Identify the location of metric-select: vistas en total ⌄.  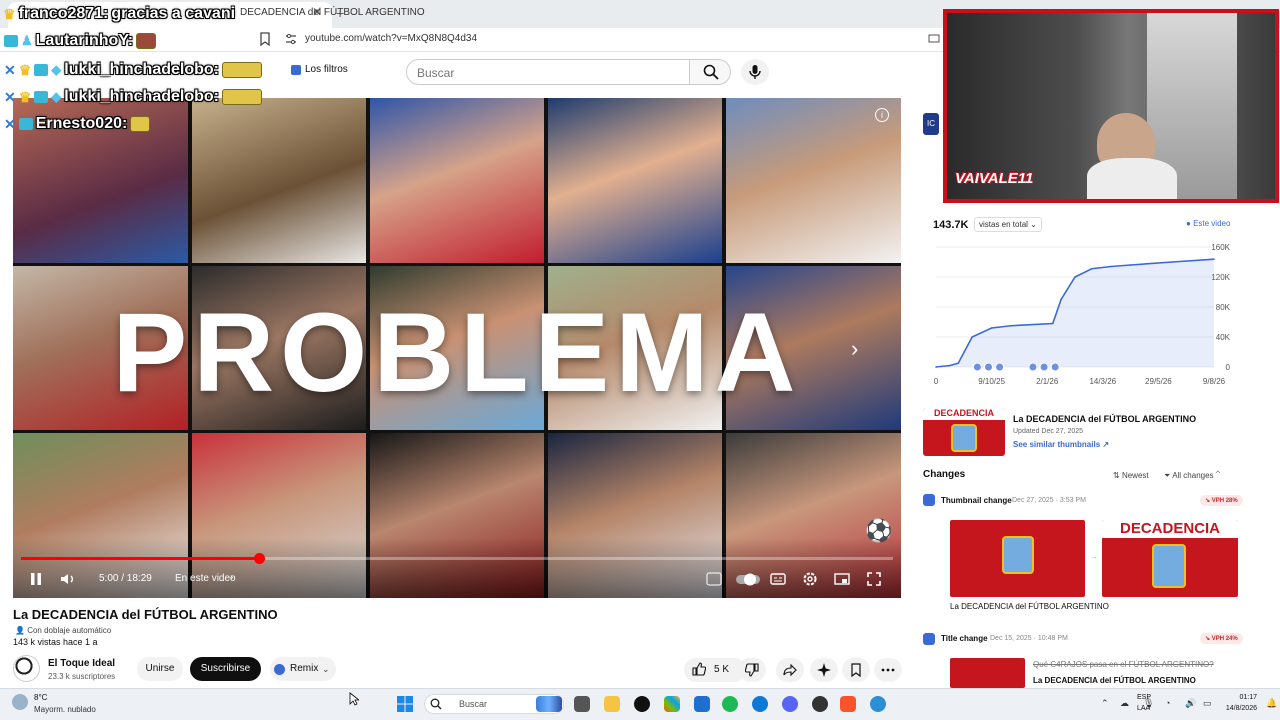
(1008, 224).